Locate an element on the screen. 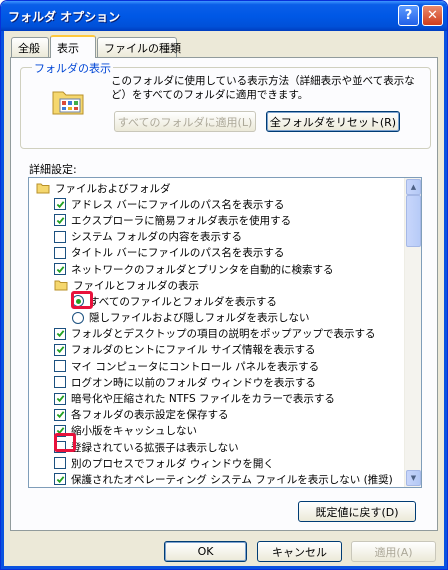 This screenshot has height=570, width=448. tab-general: 全般 is located at coordinates (30, 47).